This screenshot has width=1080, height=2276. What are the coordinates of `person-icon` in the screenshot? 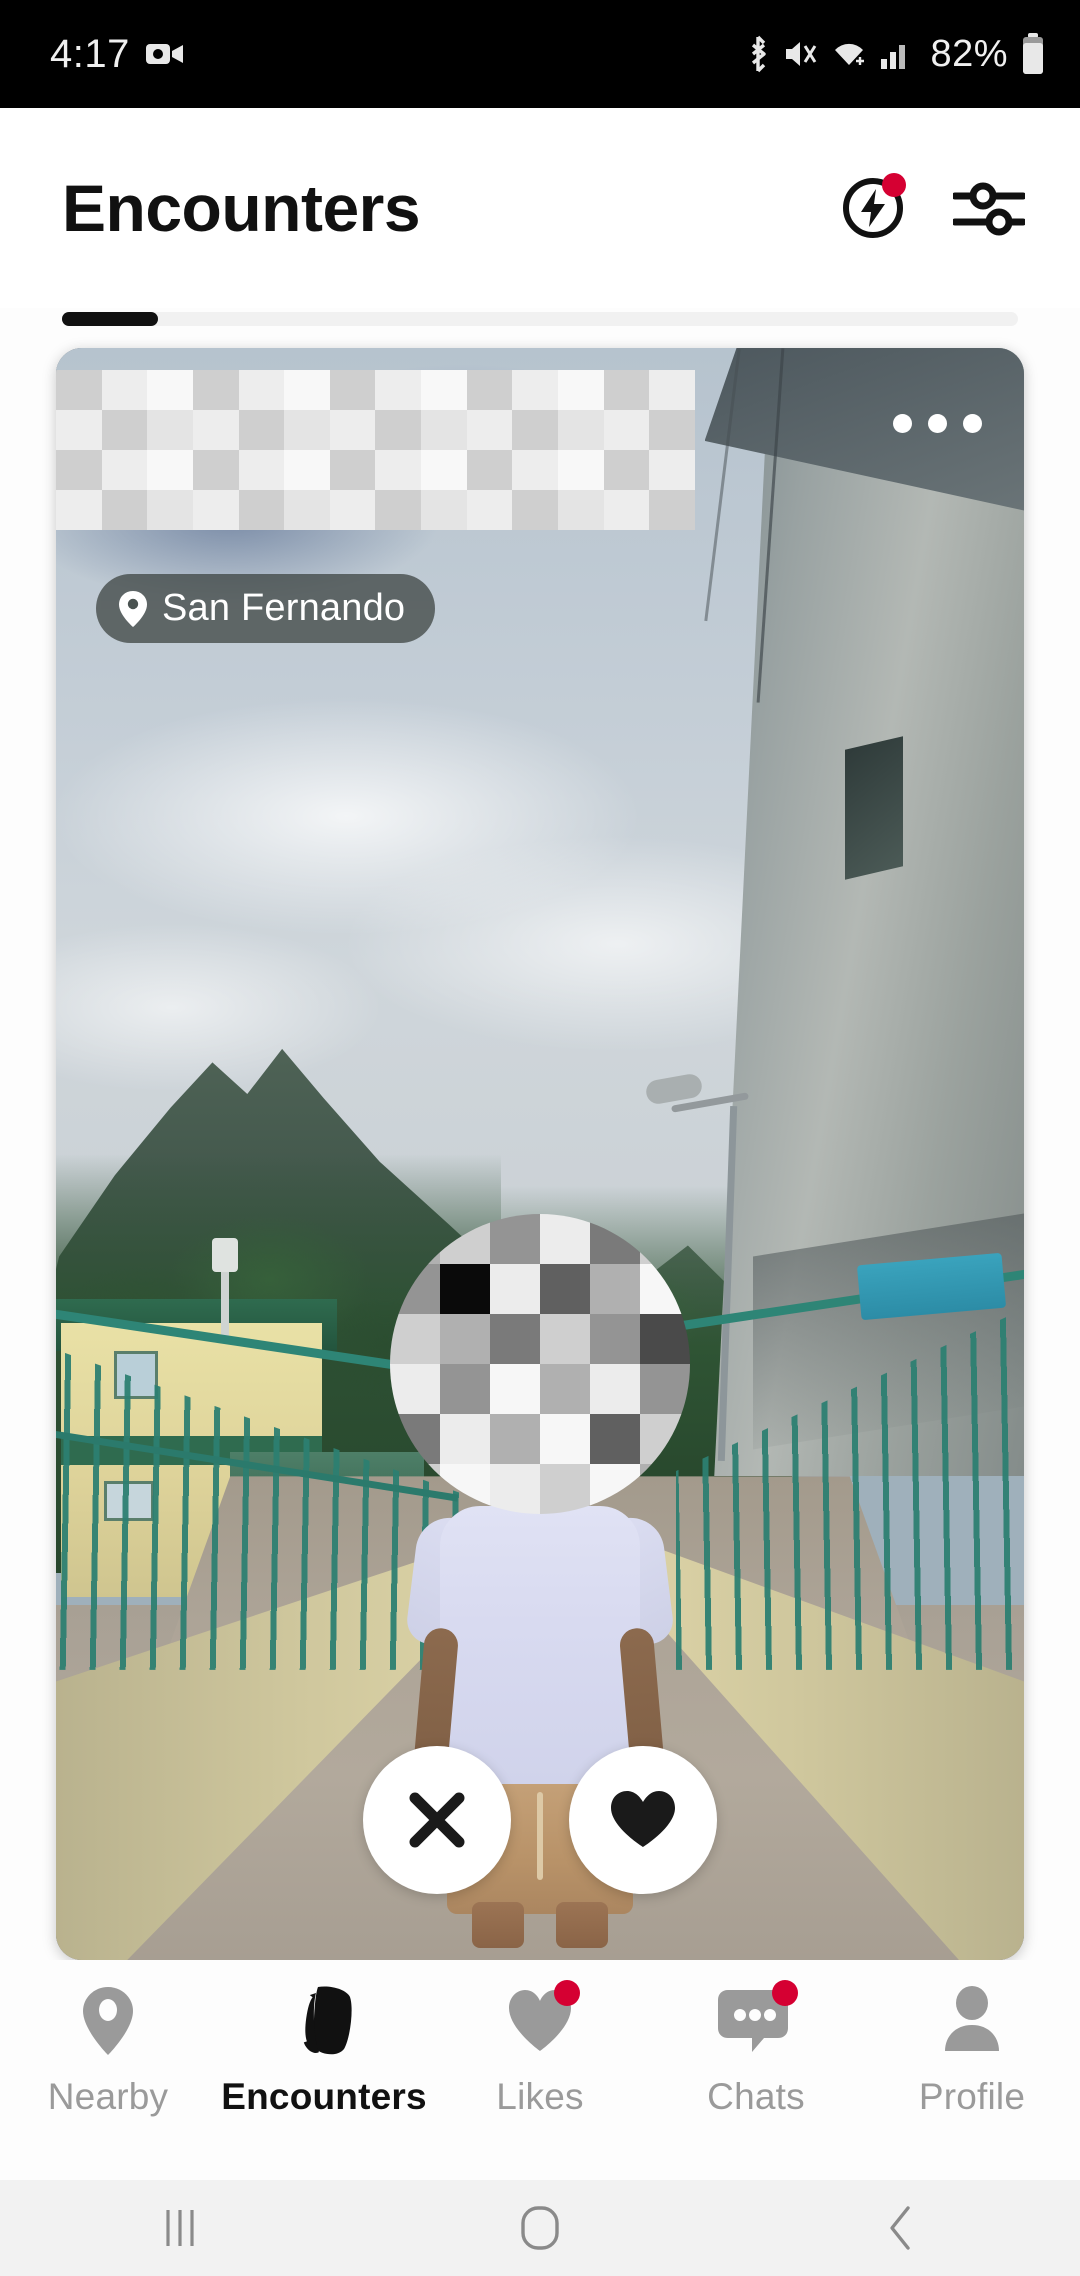 It's located at (972, 2021).